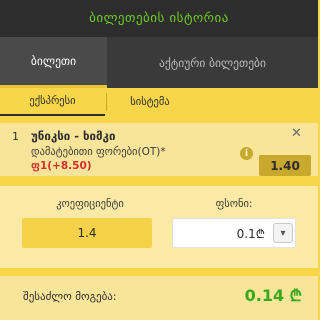  Describe the element at coordinates (61, 166) in the screenshot. I see `ticket-pick: ფ1(+8.50)` at that location.